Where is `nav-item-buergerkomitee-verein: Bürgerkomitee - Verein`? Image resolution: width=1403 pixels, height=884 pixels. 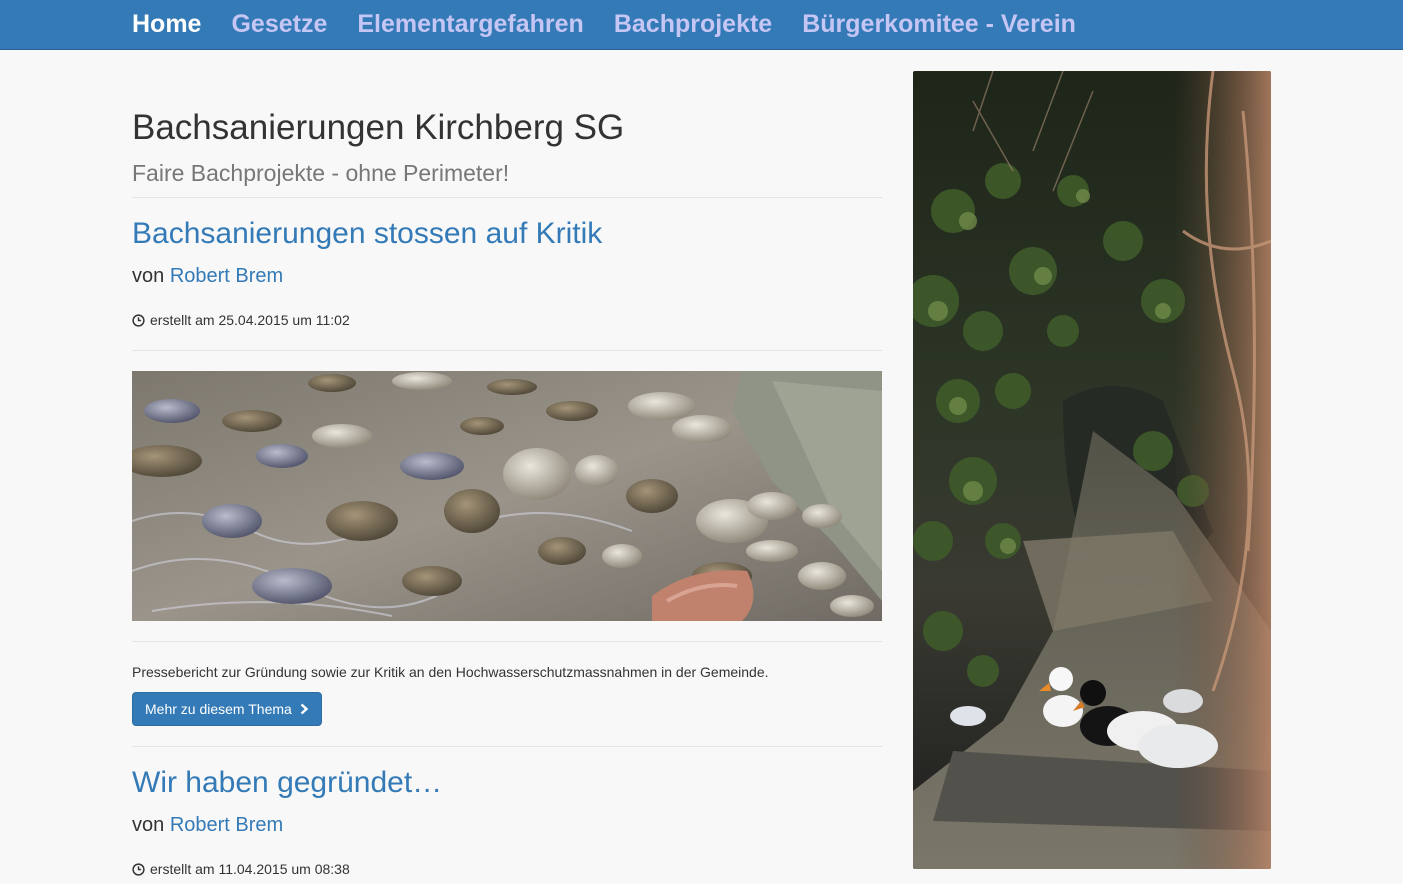 nav-item-buergerkomitee-verein: Bürgerkomitee - Verein is located at coordinates (939, 25).